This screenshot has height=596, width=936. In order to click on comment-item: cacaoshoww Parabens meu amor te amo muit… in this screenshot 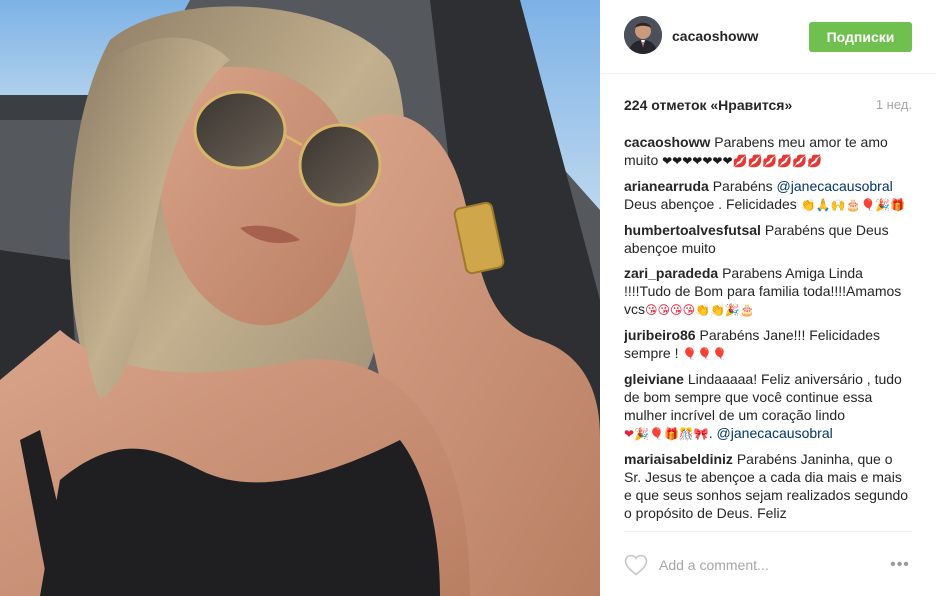, I will do `click(768, 151)`.